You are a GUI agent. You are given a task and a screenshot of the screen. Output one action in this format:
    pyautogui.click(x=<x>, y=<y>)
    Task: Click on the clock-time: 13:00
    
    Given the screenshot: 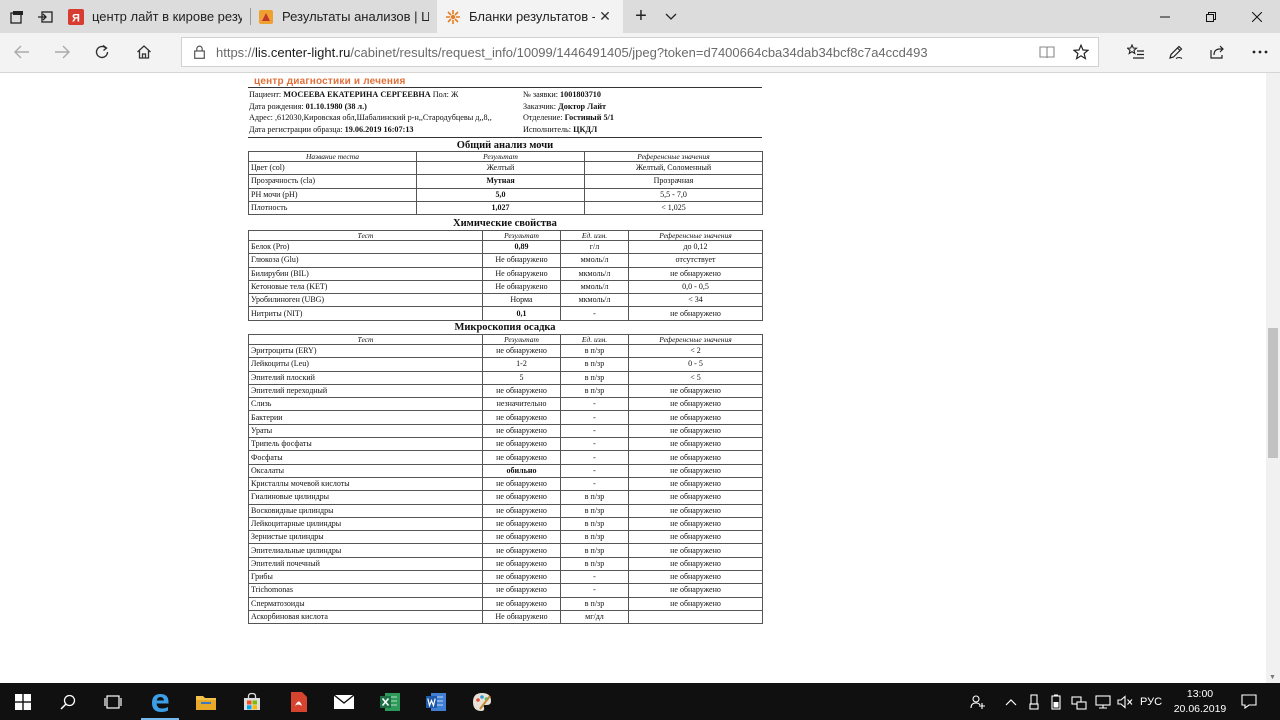 What is the action you would take?
    pyautogui.click(x=1200, y=694)
    